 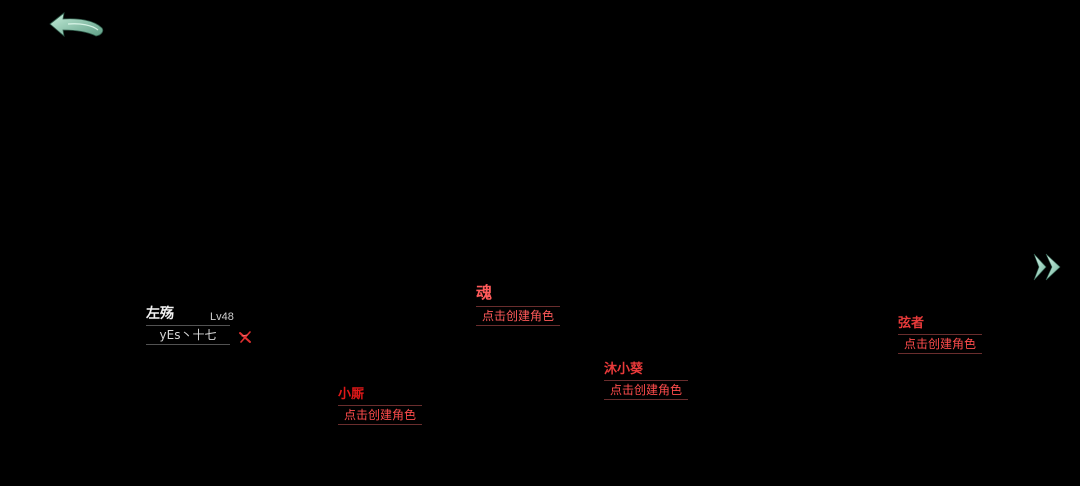 What do you see at coordinates (188, 335) in the screenshot?
I see `character-player-name: yEs丶十七` at bounding box center [188, 335].